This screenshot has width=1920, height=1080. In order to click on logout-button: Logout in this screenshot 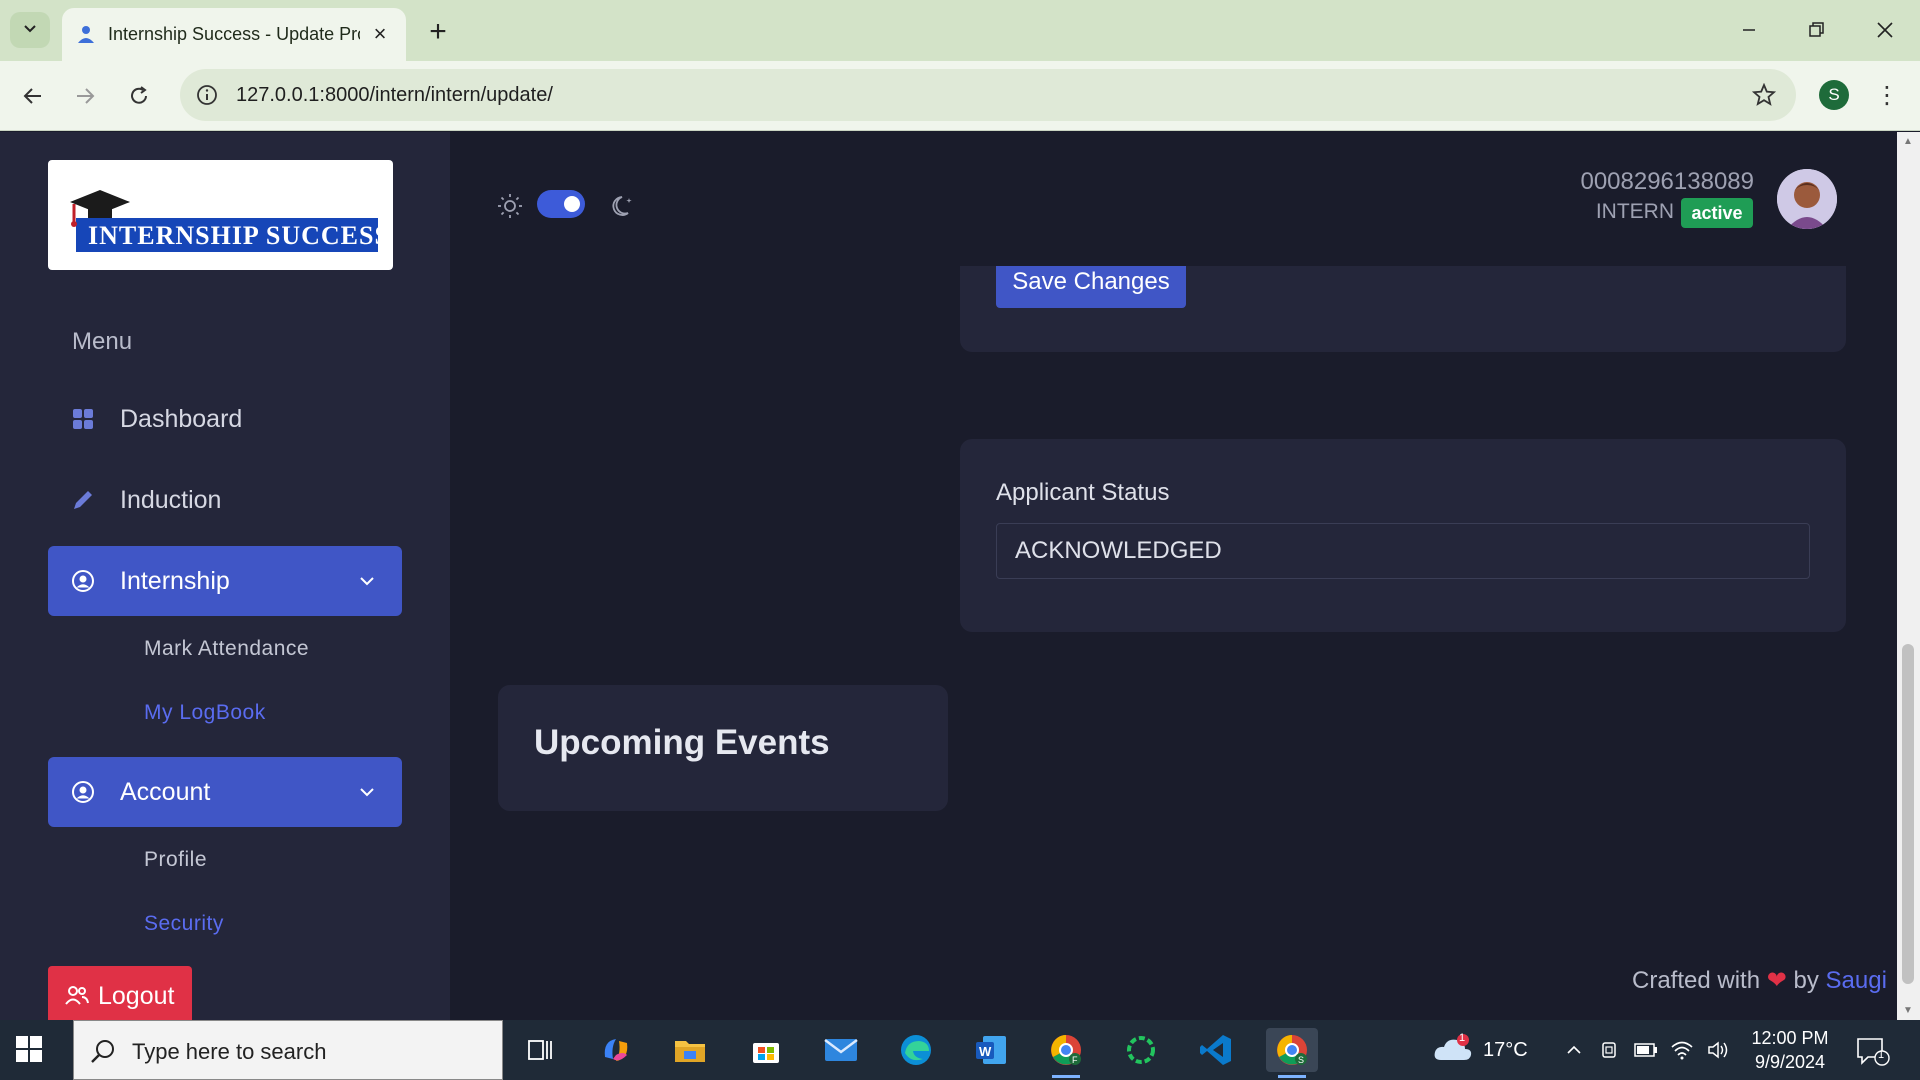, I will do `click(120, 993)`.